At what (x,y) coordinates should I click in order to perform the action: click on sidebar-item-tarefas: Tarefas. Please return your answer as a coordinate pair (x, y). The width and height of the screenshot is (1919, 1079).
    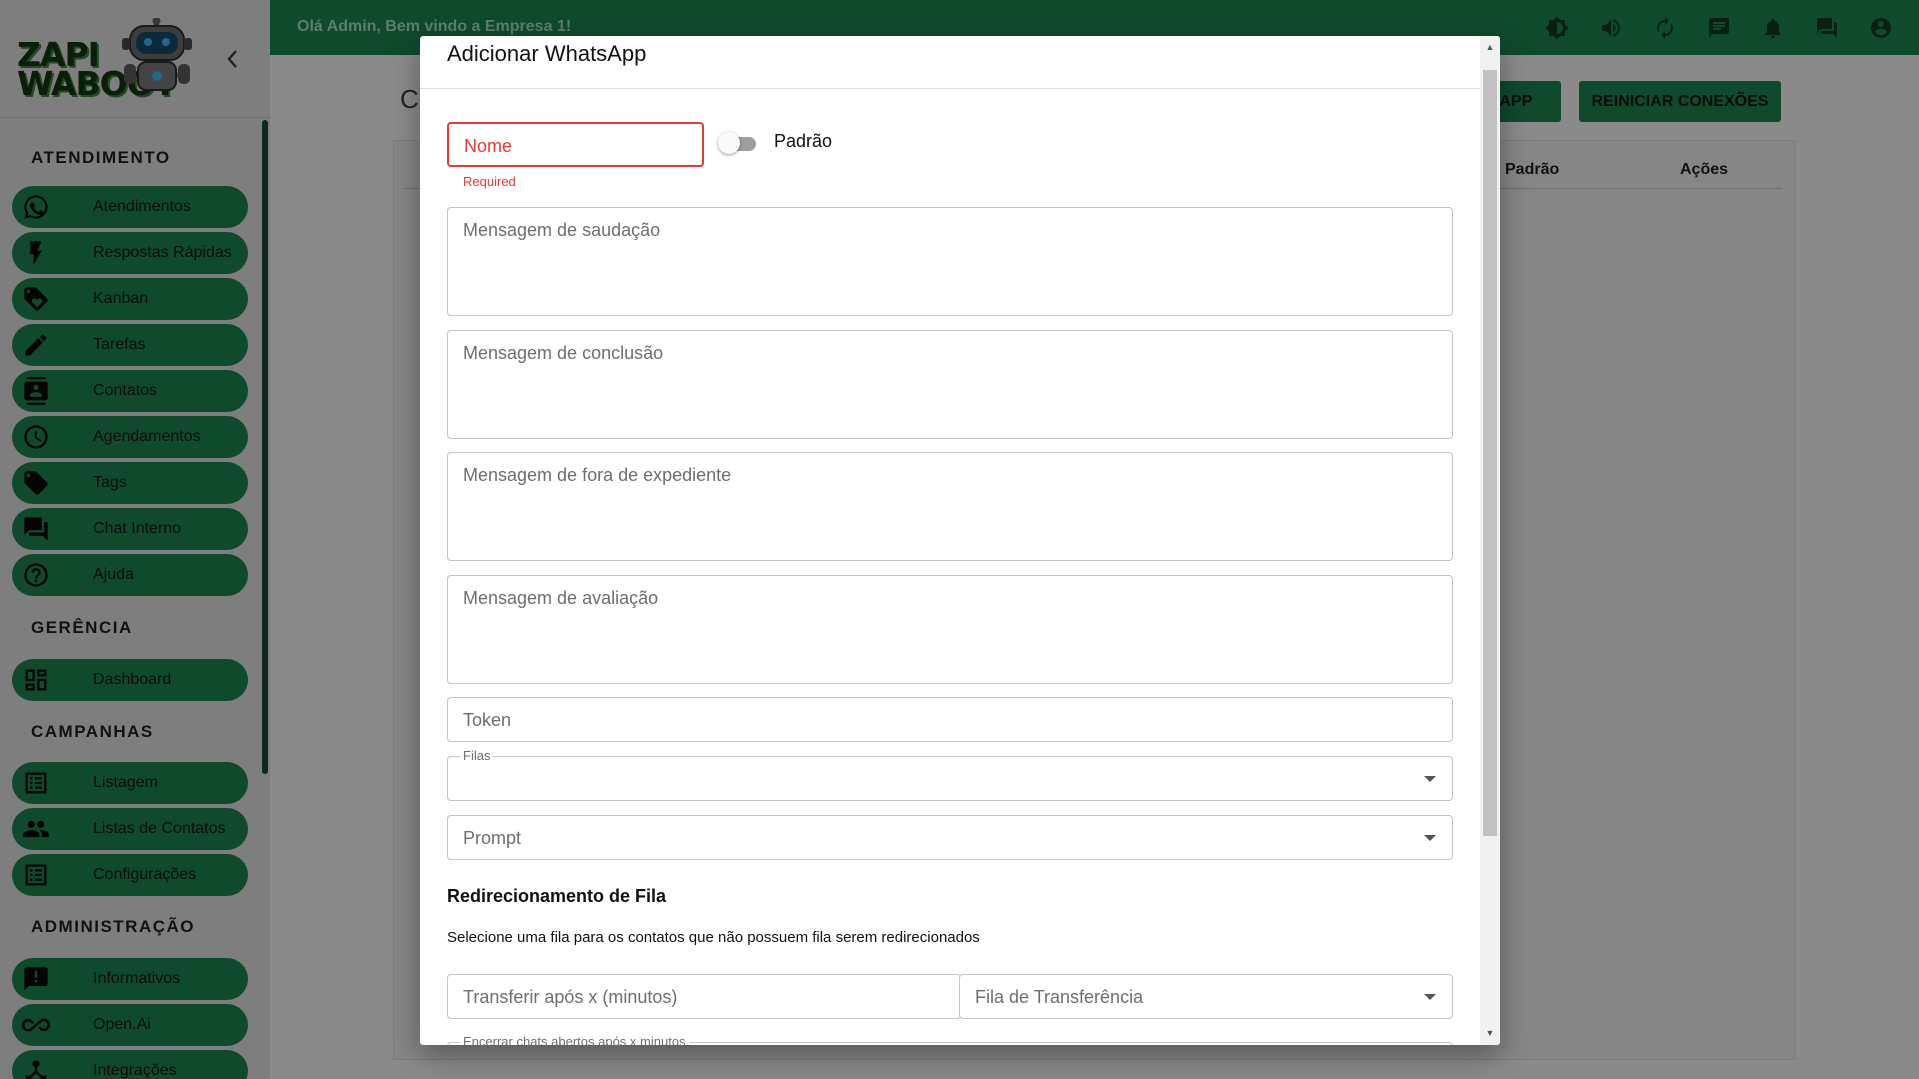
    Looking at the image, I should click on (130, 345).